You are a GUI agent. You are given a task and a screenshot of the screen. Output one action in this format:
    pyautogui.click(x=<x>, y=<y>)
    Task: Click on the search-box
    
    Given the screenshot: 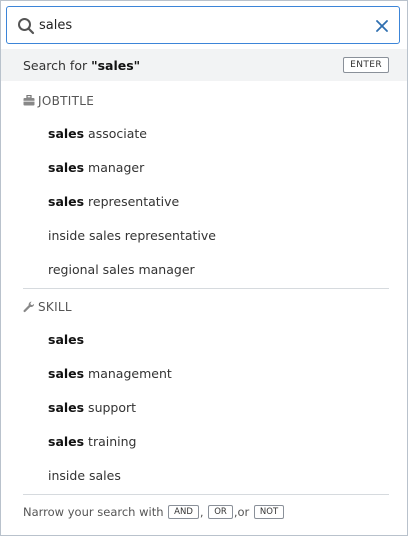 What is the action you would take?
    pyautogui.click(x=203, y=25)
    